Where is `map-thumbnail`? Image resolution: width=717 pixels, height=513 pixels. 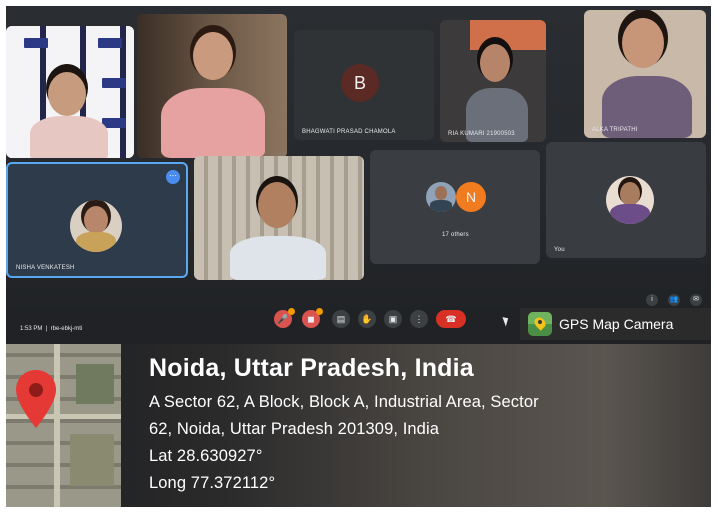 map-thumbnail is located at coordinates (63, 425).